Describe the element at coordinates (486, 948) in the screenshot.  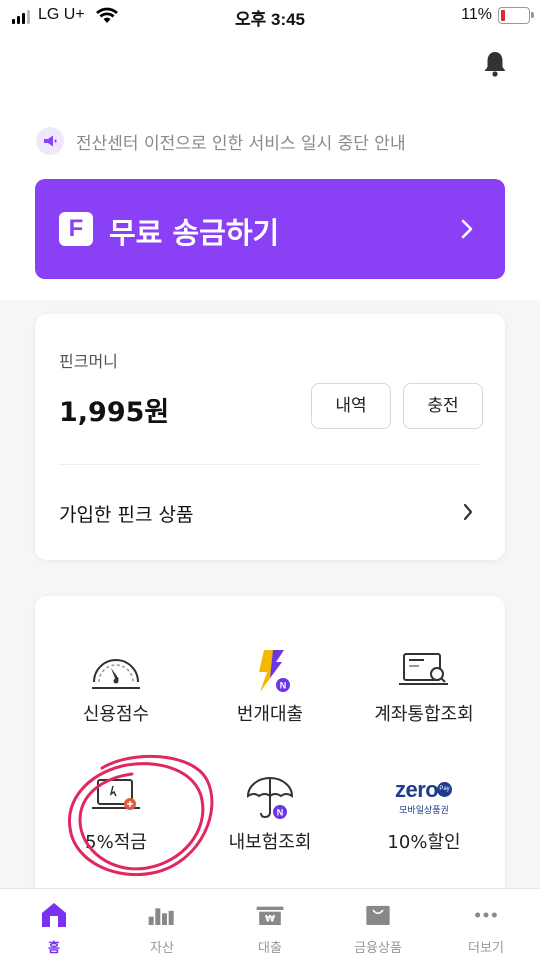
I see `tab-label: 더보기` at that location.